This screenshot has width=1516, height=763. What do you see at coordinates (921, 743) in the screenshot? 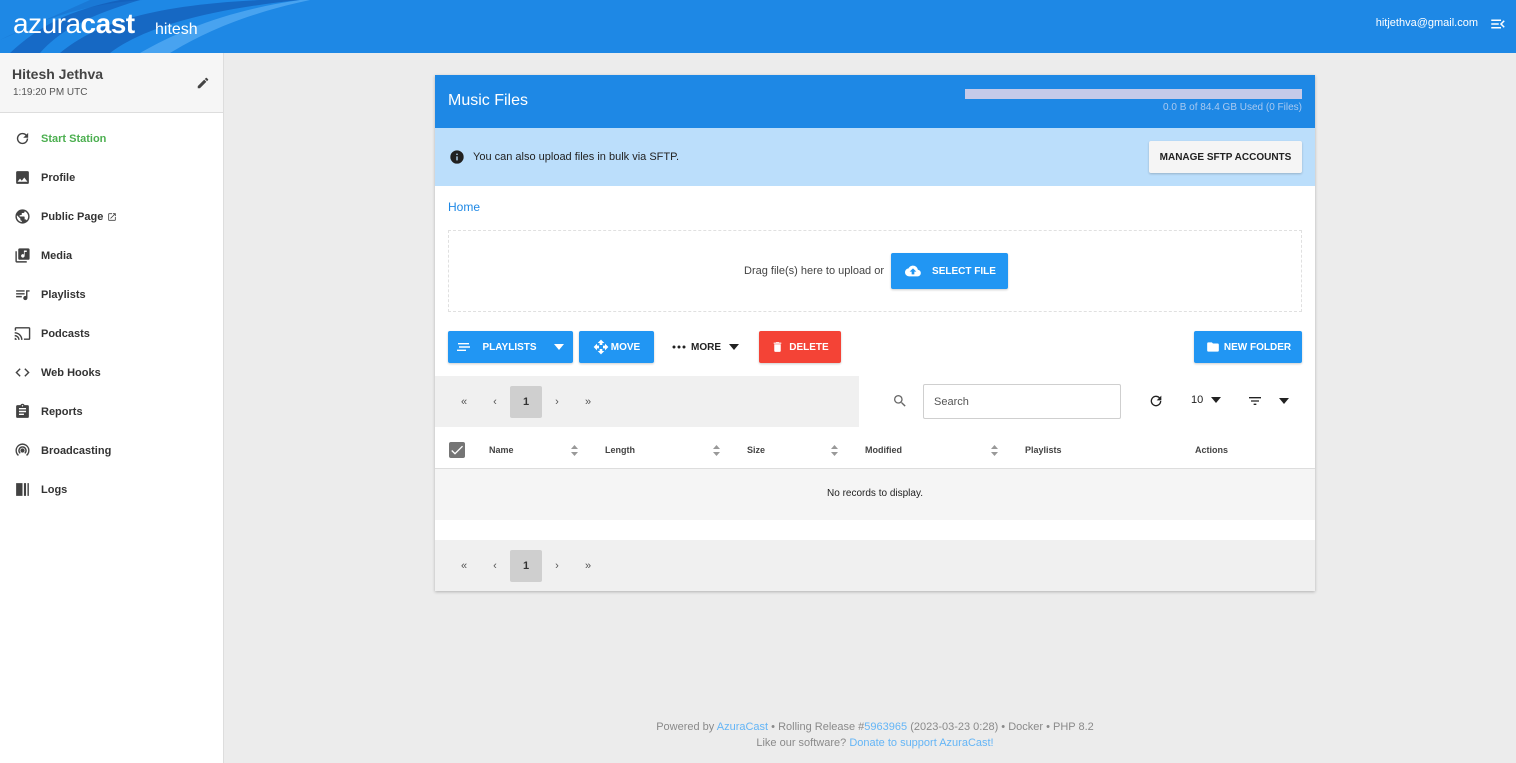
I see `donate-link: Donate to support AzuraCast!` at bounding box center [921, 743].